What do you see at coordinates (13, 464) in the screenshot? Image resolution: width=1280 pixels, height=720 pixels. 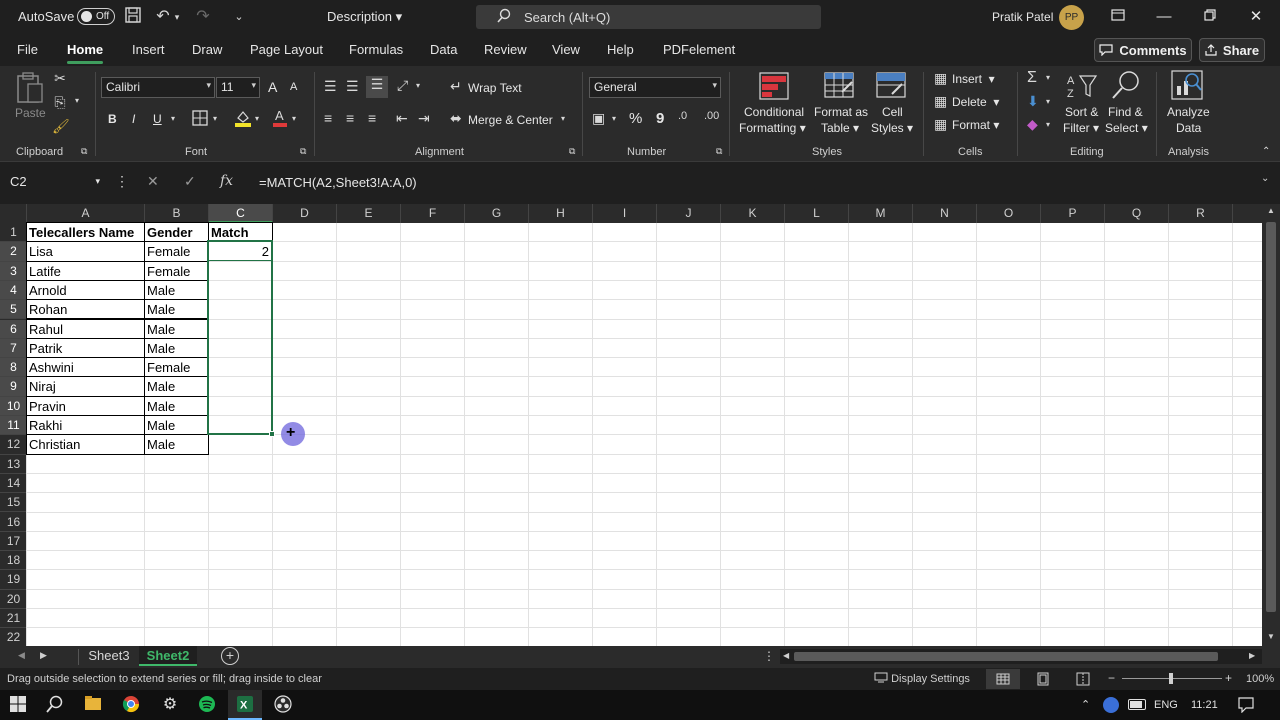 I see `row-header-13: 13` at bounding box center [13, 464].